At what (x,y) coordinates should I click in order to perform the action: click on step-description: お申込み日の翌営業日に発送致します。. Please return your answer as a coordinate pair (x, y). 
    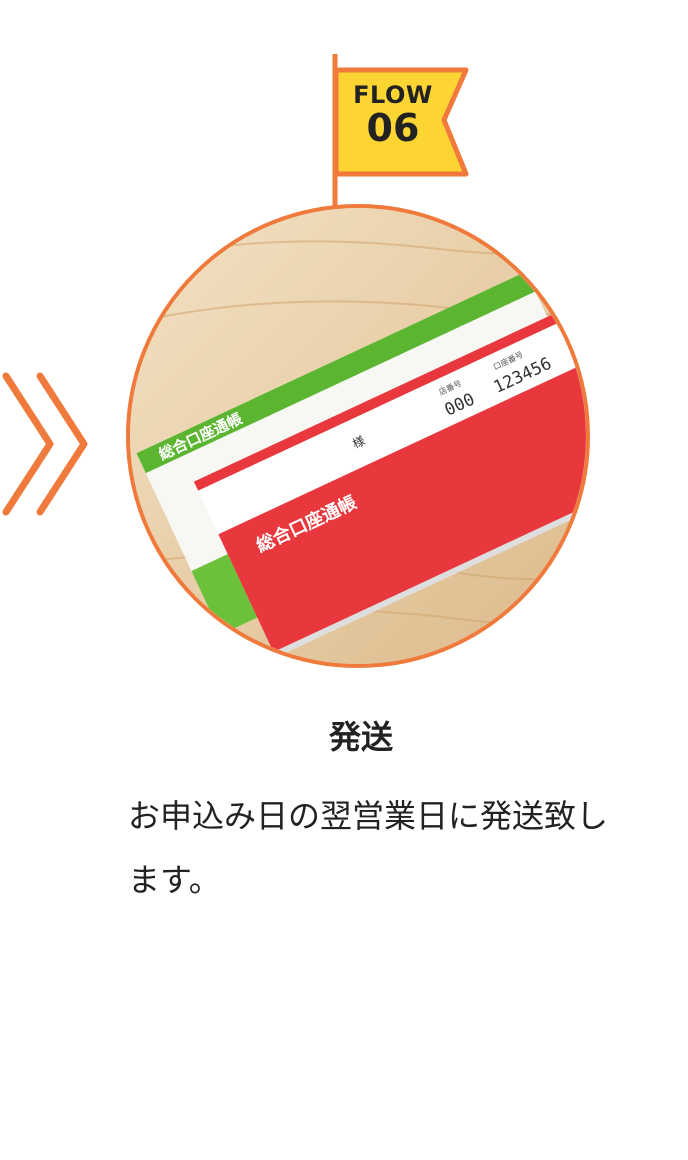
    Looking at the image, I should click on (368, 848).